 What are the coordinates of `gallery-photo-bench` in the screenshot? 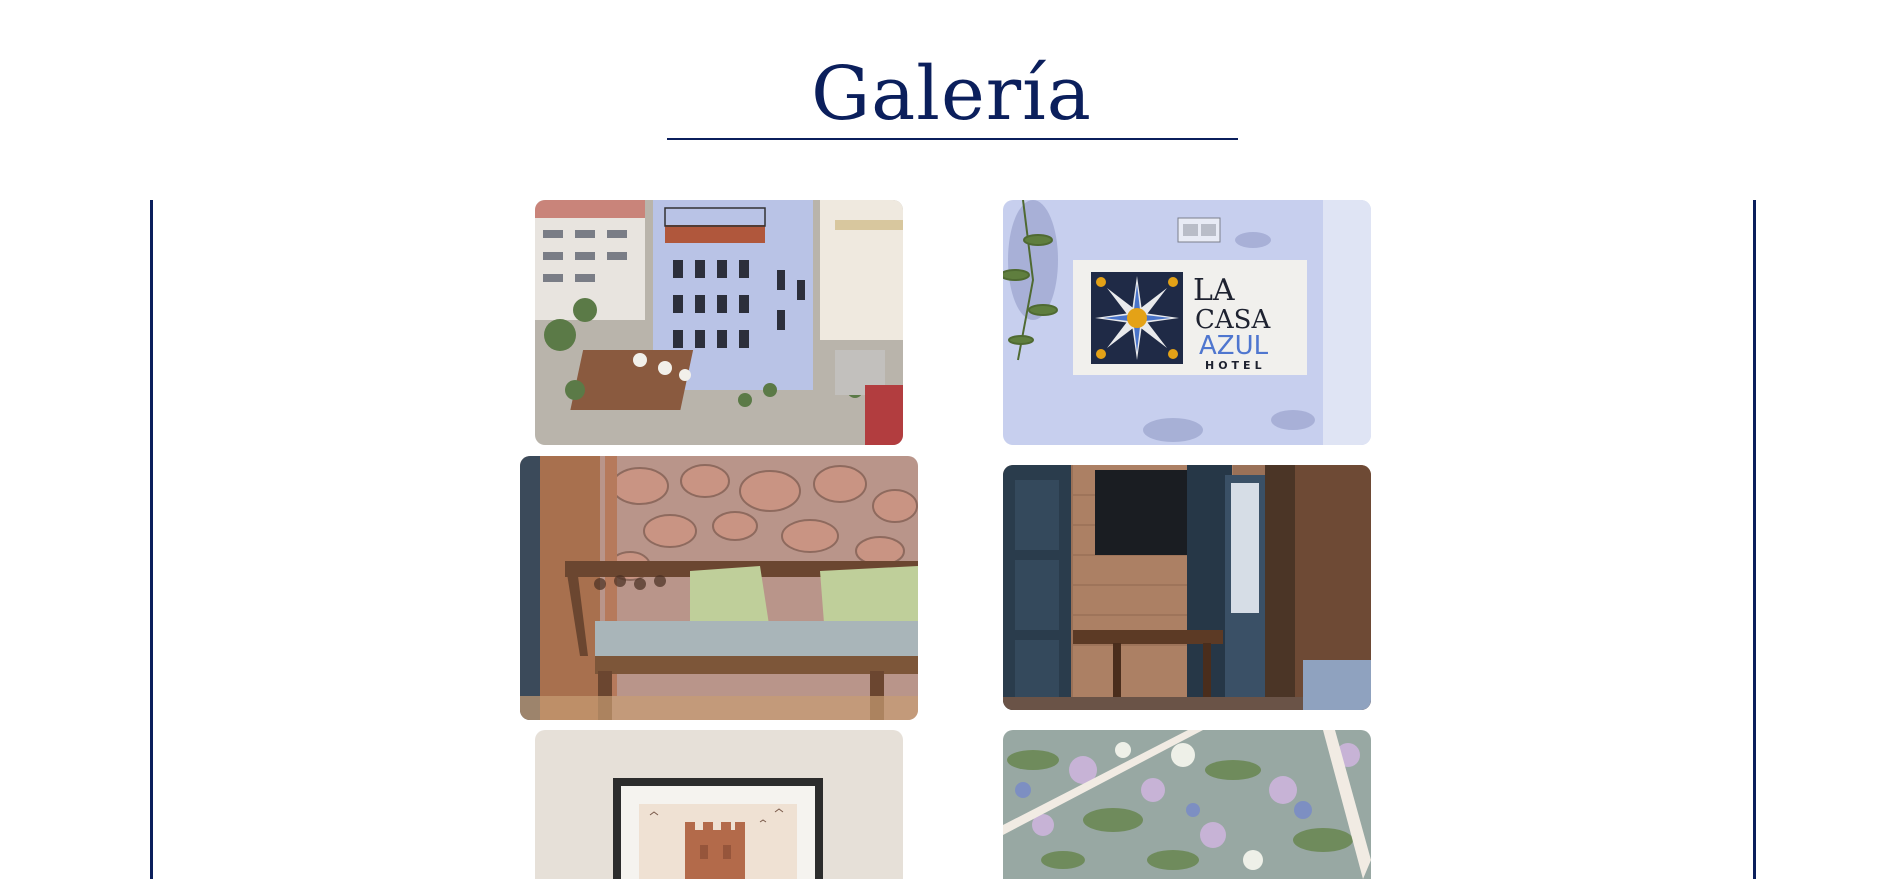 It's located at (719, 588).